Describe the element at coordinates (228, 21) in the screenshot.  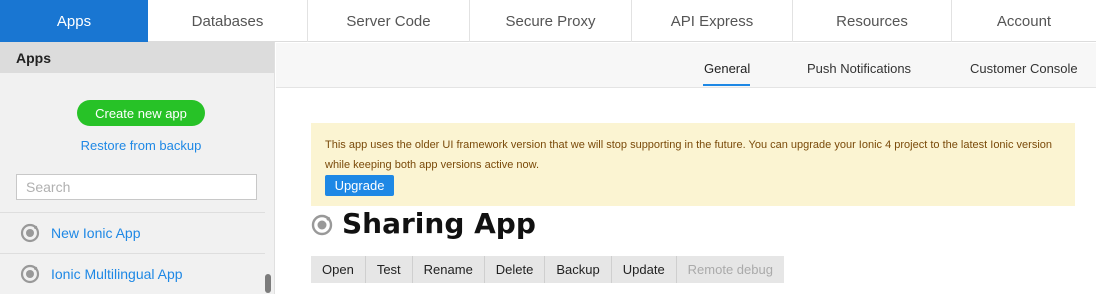
I see `tab-databases: Databases` at that location.